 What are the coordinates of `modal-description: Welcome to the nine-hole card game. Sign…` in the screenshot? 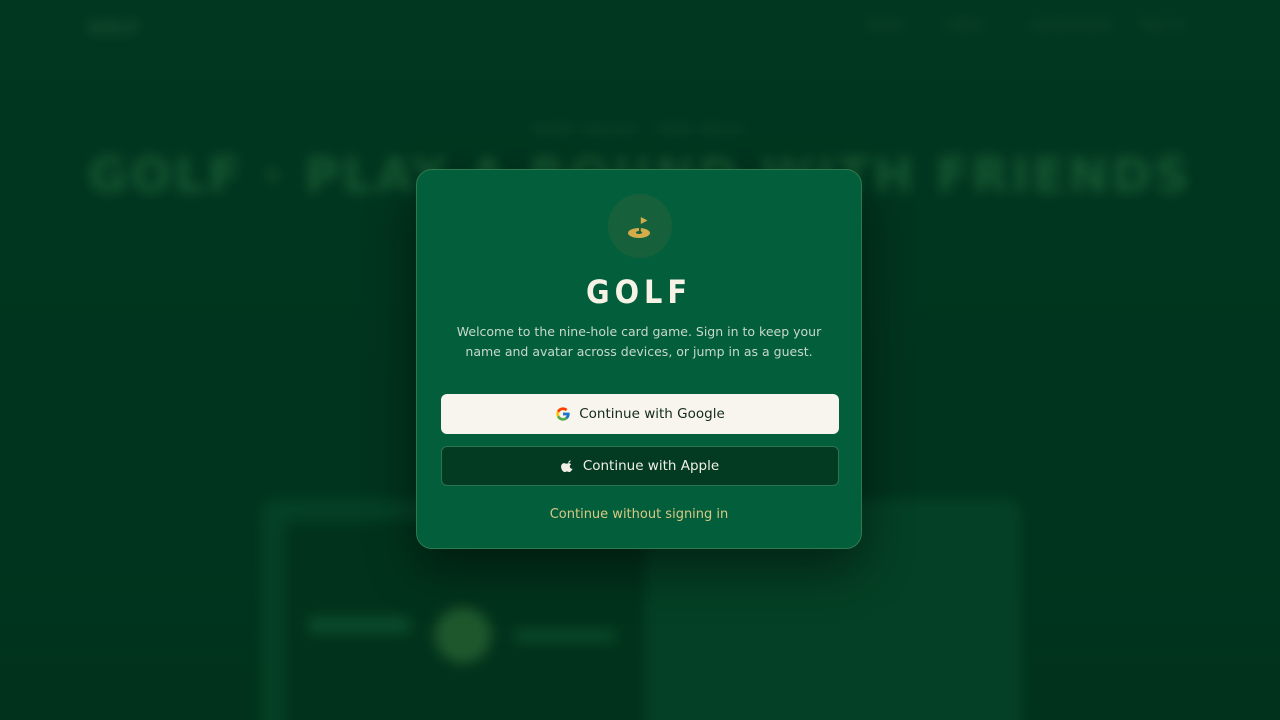 It's located at (639, 341).